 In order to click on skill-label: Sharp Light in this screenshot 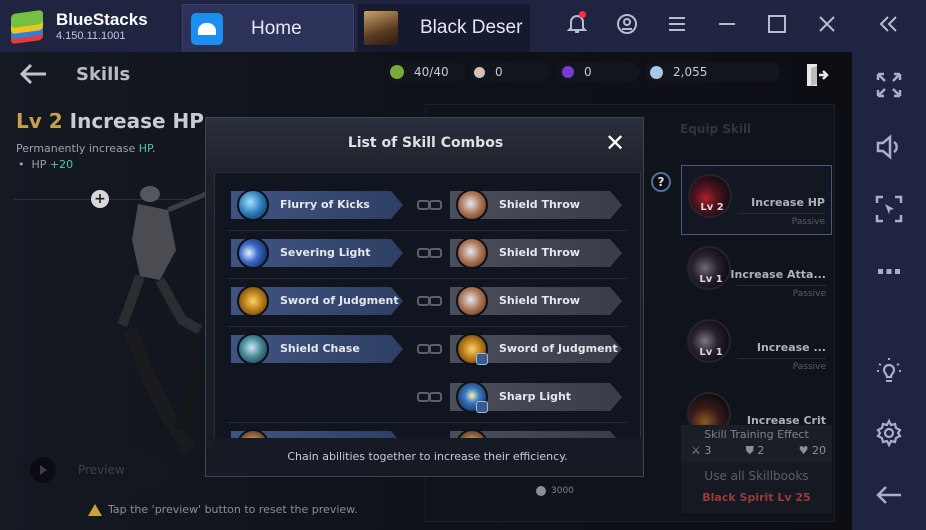, I will do `click(535, 396)`.